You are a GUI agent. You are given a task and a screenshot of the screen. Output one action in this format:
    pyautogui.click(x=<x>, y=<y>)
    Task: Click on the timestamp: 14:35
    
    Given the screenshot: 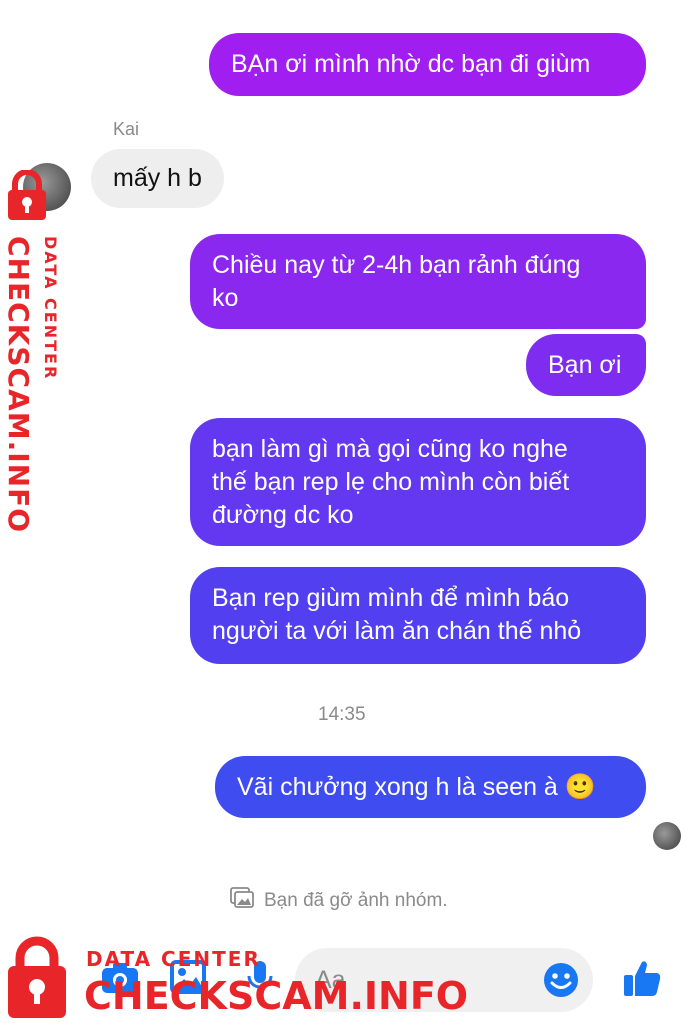 What is the action you would take?
    pyautogui.click(x=342, y=714)
    